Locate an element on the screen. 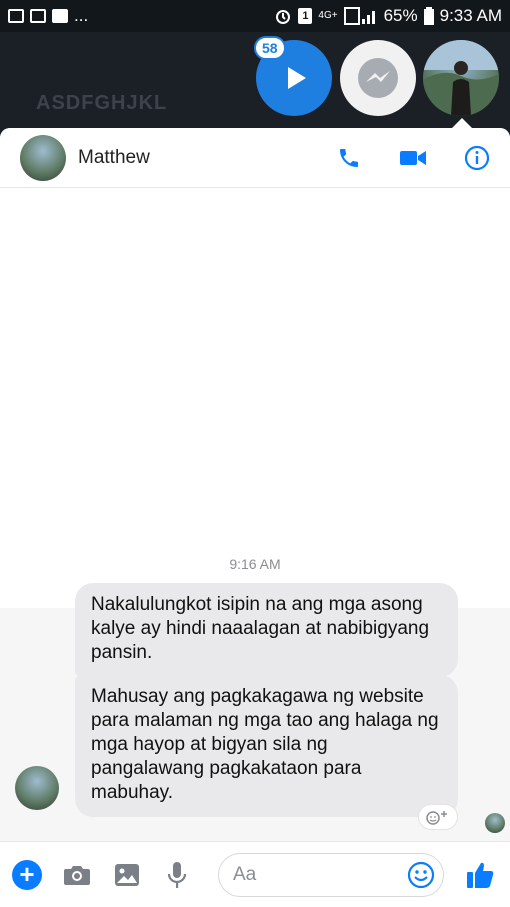  react-button is located at coordinates (438, 817).